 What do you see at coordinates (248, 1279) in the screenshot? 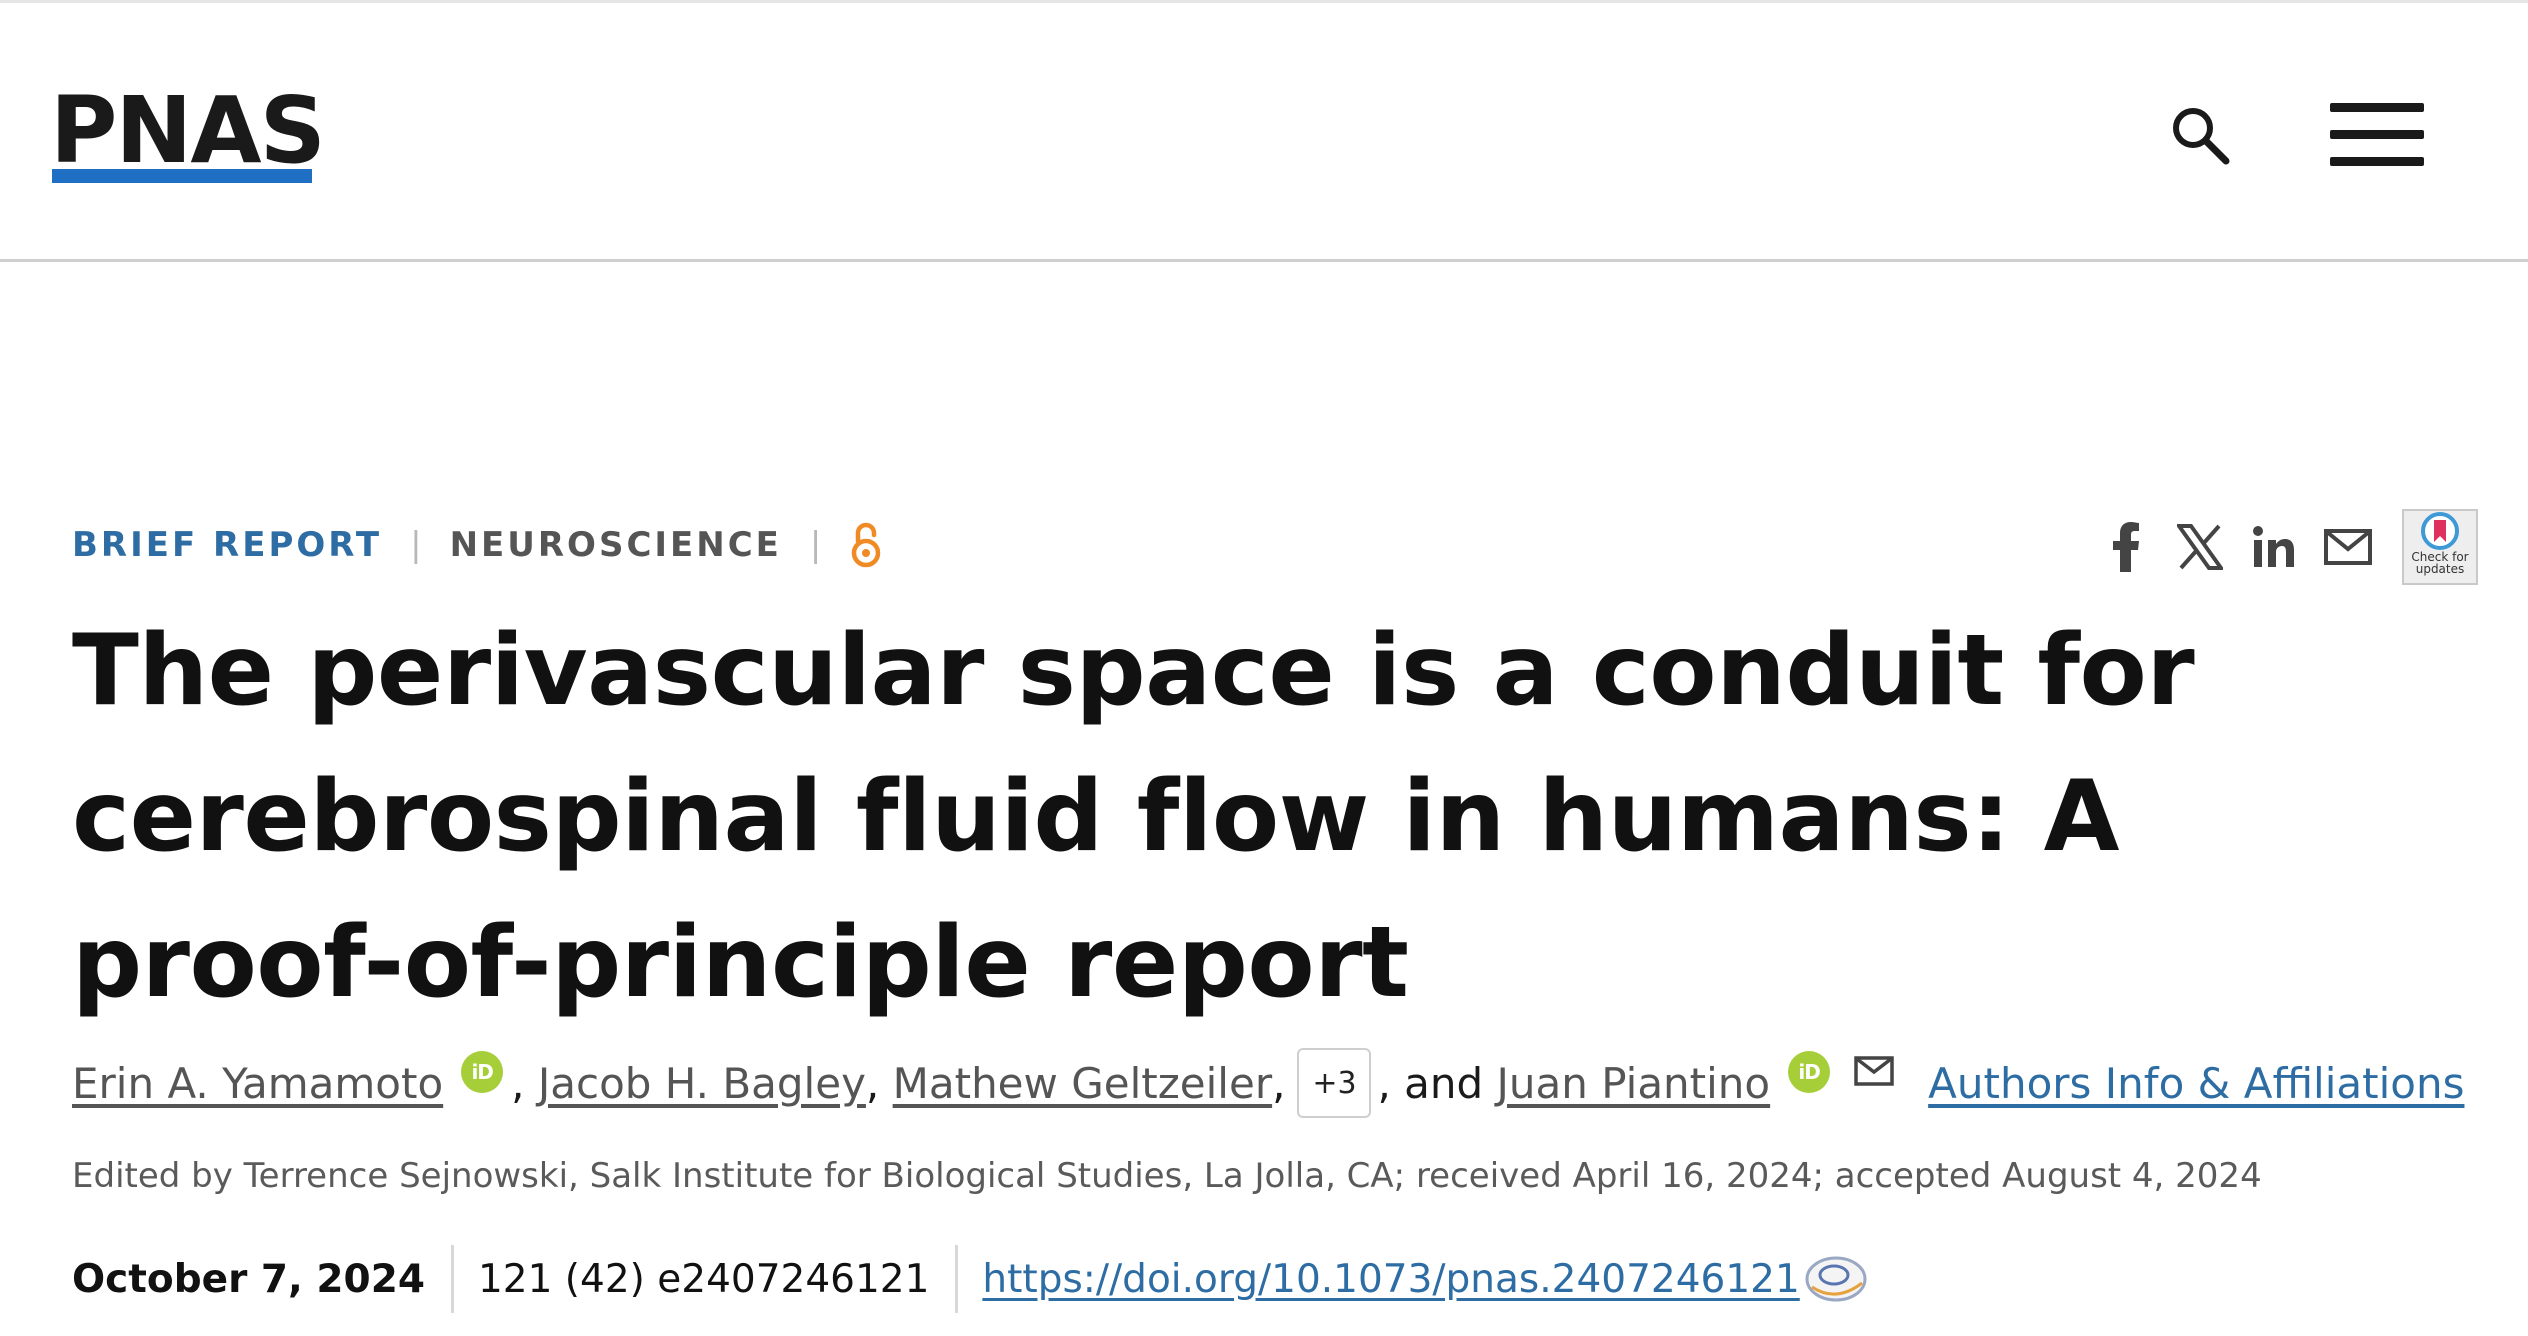
I see `publication-date: October 7, 2024` at bounding box center [248, 1279].